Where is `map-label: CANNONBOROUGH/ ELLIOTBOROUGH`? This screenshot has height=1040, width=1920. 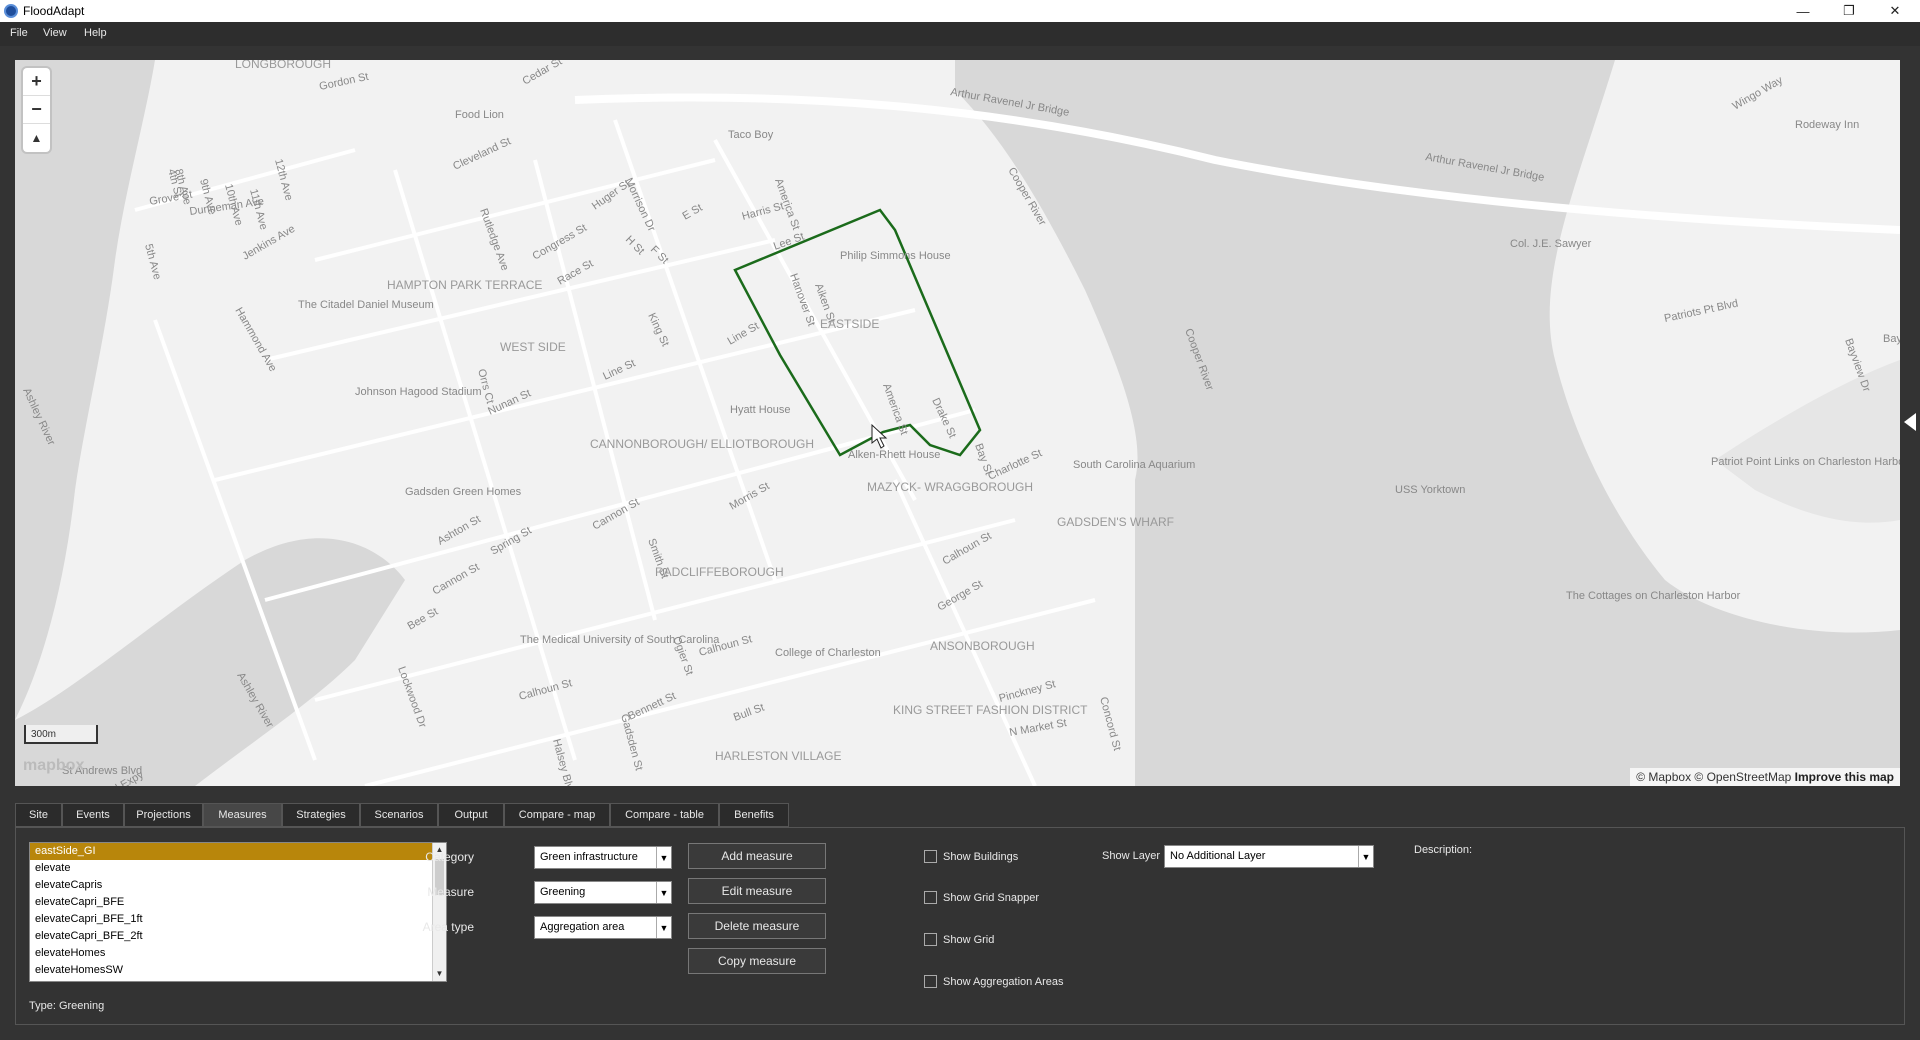
map-label: CANNONBOROUGH/ ELLIOTBOROUGH is located at coordinates (702, 444).